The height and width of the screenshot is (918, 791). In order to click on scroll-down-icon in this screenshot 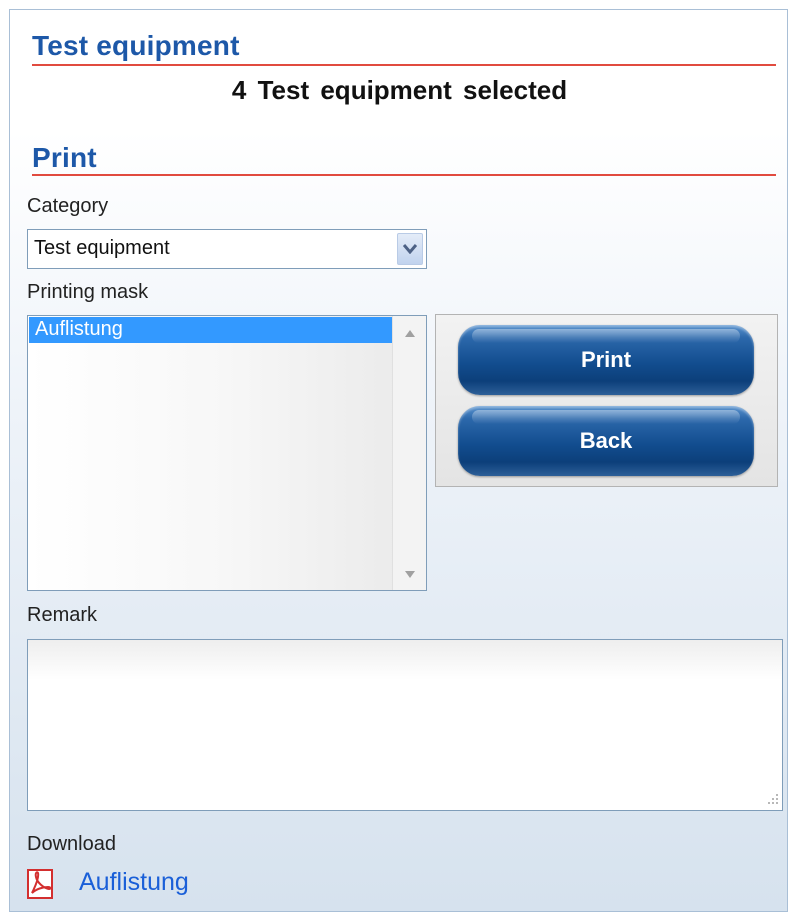, I will do `click(409, 574)`.